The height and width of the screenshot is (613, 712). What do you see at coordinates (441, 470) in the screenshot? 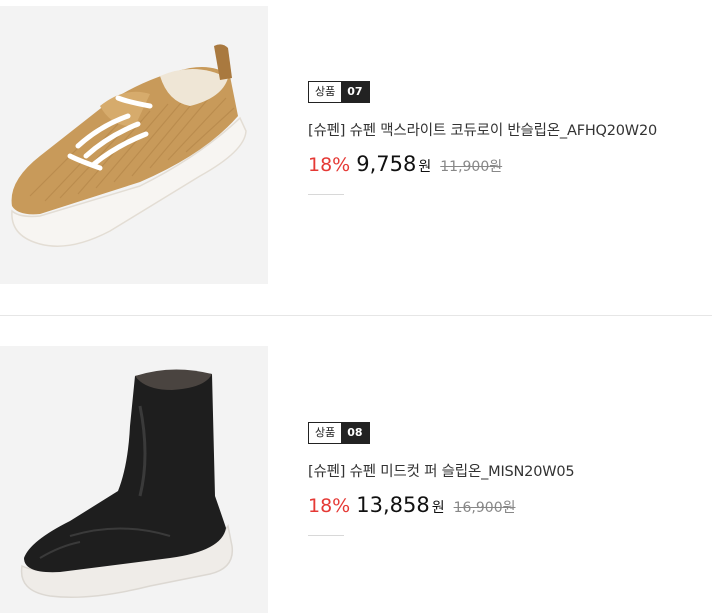
I see `product-name-link: [슈펜] 슈펜 미드컷 퍼 슬립온_MISN20W05` at bounding box center [441, 470].